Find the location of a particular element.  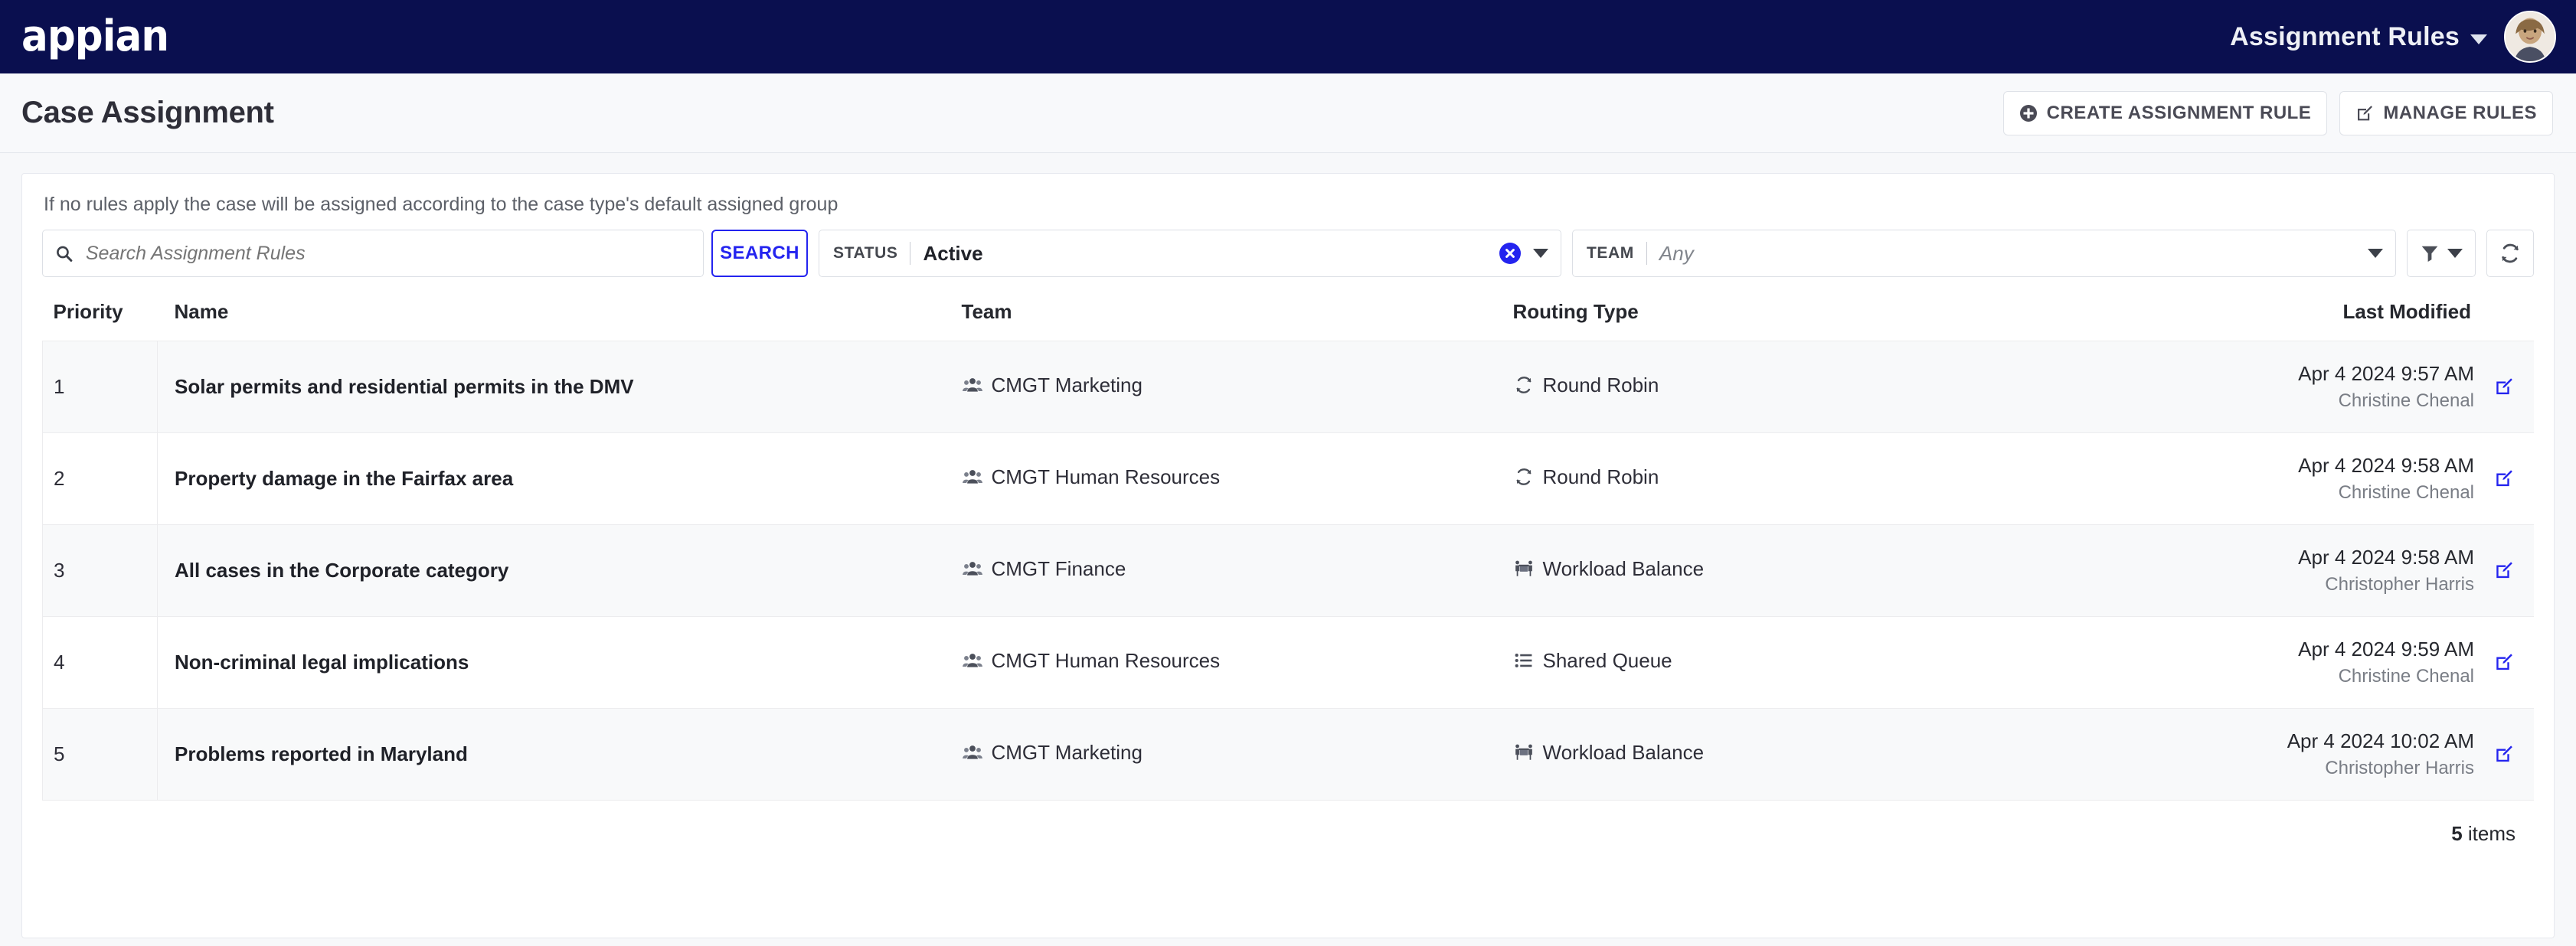

column-header-routing-type: Routing Type is located at coordinates (1842, 319).